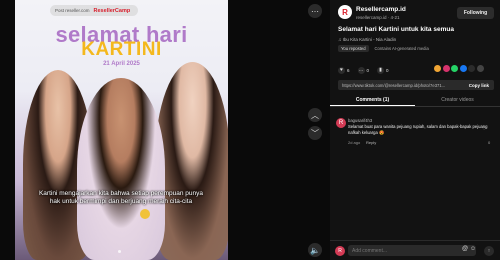 This screenshot has height=260, width=500. I want to click on my-avatar: R, so click(340, 251).